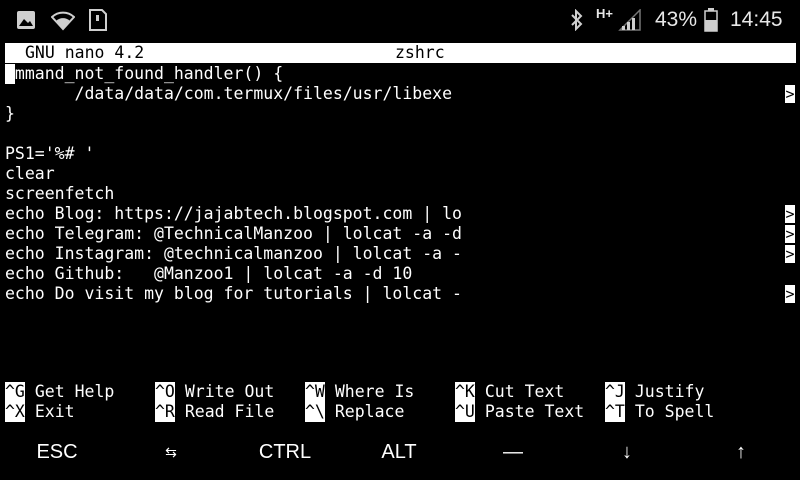 The width and height of the screenshot is (800, 480). I want to click on shortcut-key: ^J, so click(615, 392).